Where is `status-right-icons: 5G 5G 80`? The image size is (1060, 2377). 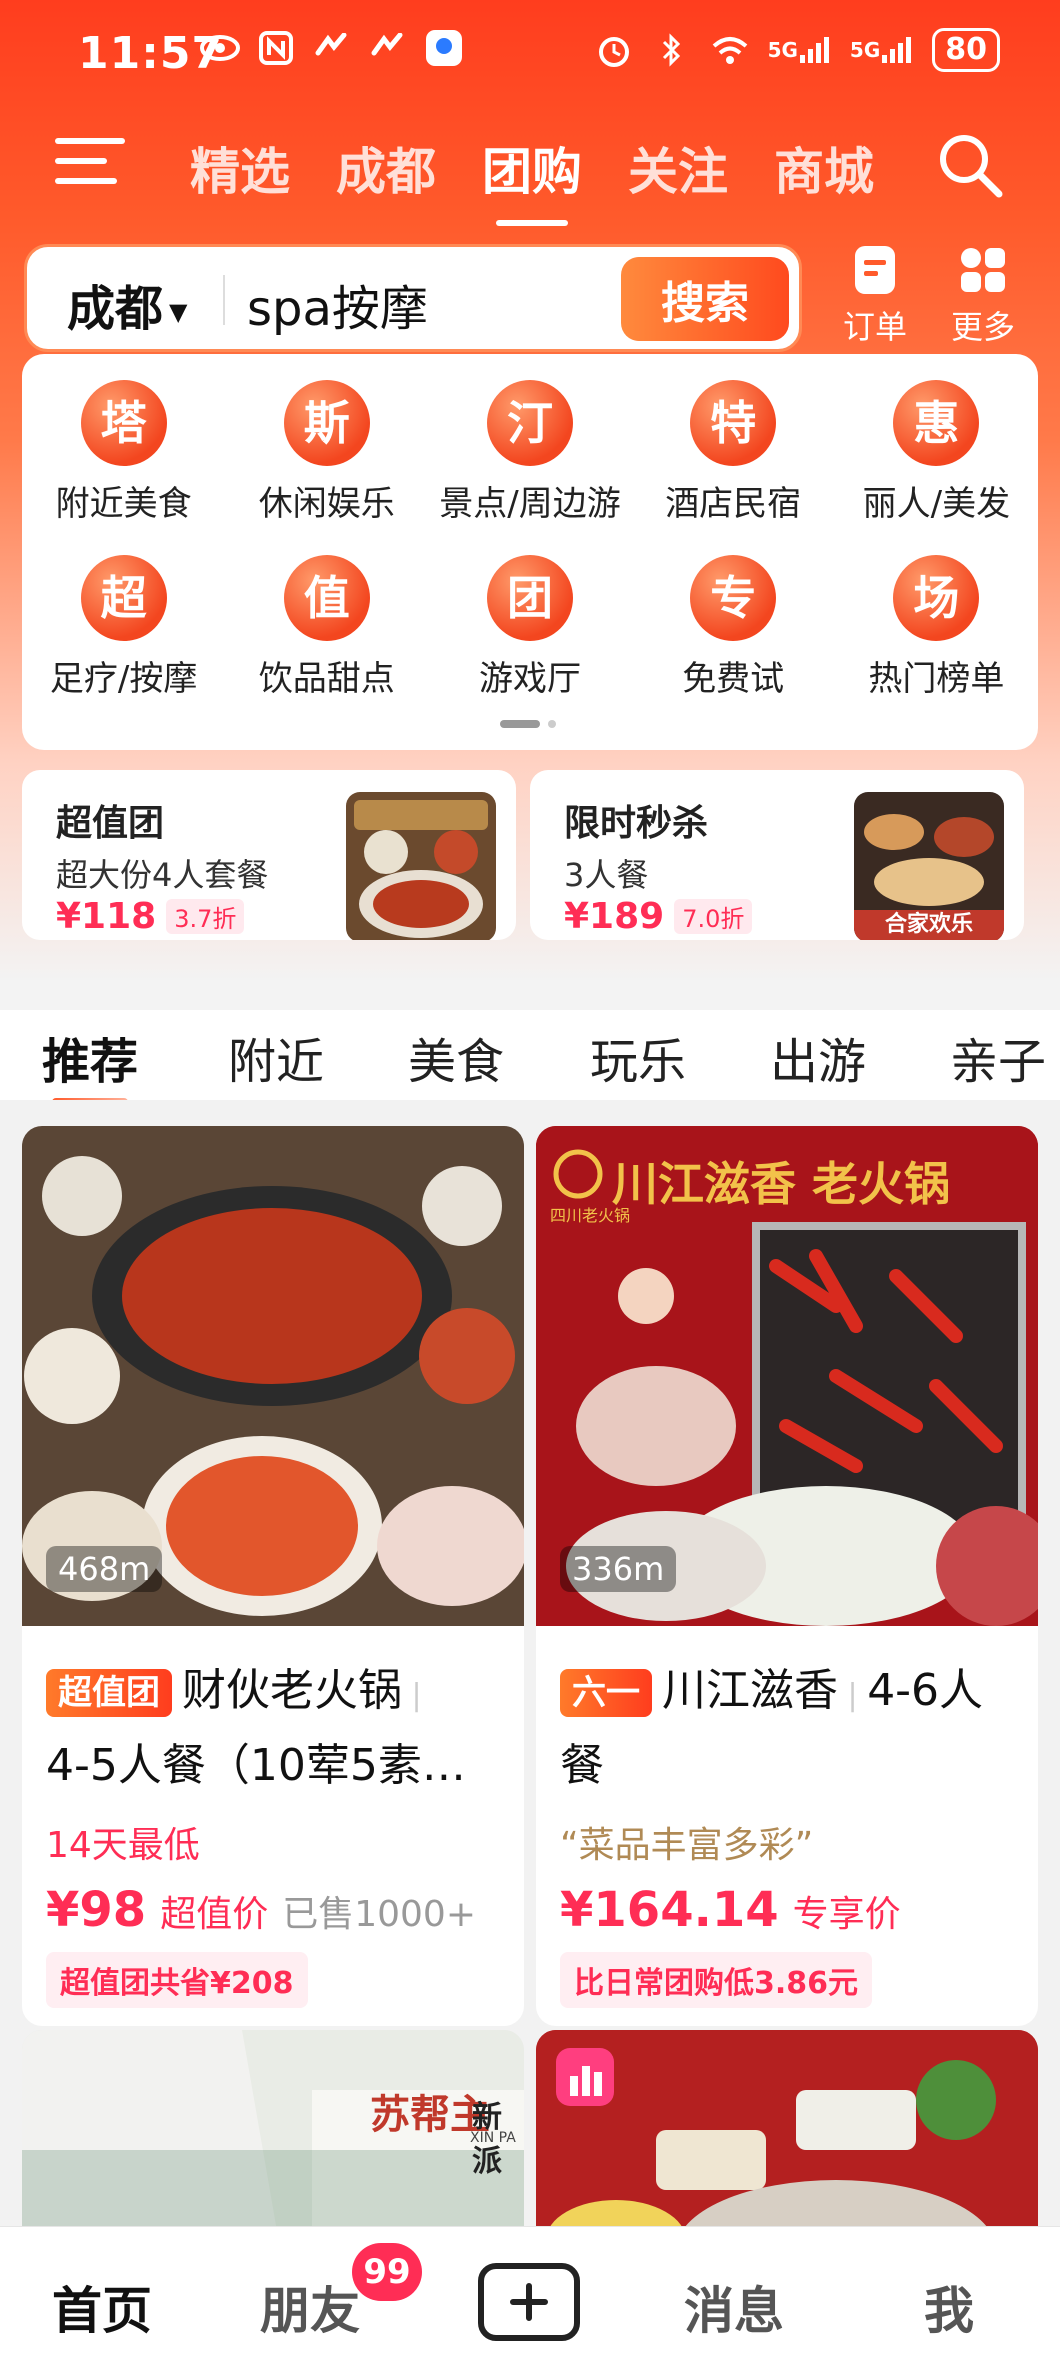 status-right-icons: 5G 5G 80 is located at coordinates (797, 50).